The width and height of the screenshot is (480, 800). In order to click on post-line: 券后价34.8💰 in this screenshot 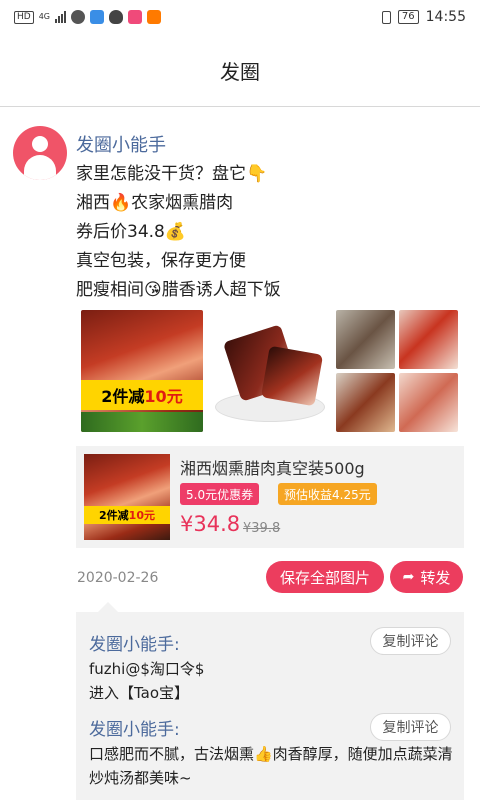, I will do `click(131, 232)`.